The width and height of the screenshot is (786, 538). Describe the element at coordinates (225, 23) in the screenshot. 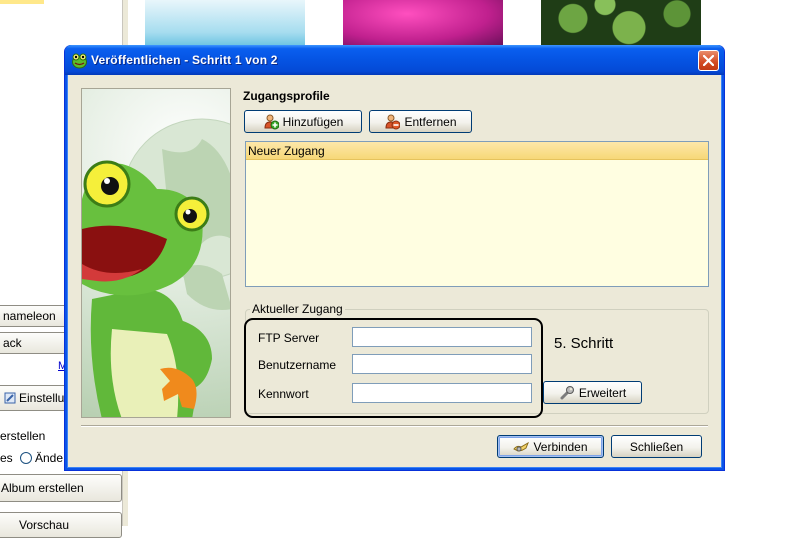

I see `thumbnail-sky` at that location.